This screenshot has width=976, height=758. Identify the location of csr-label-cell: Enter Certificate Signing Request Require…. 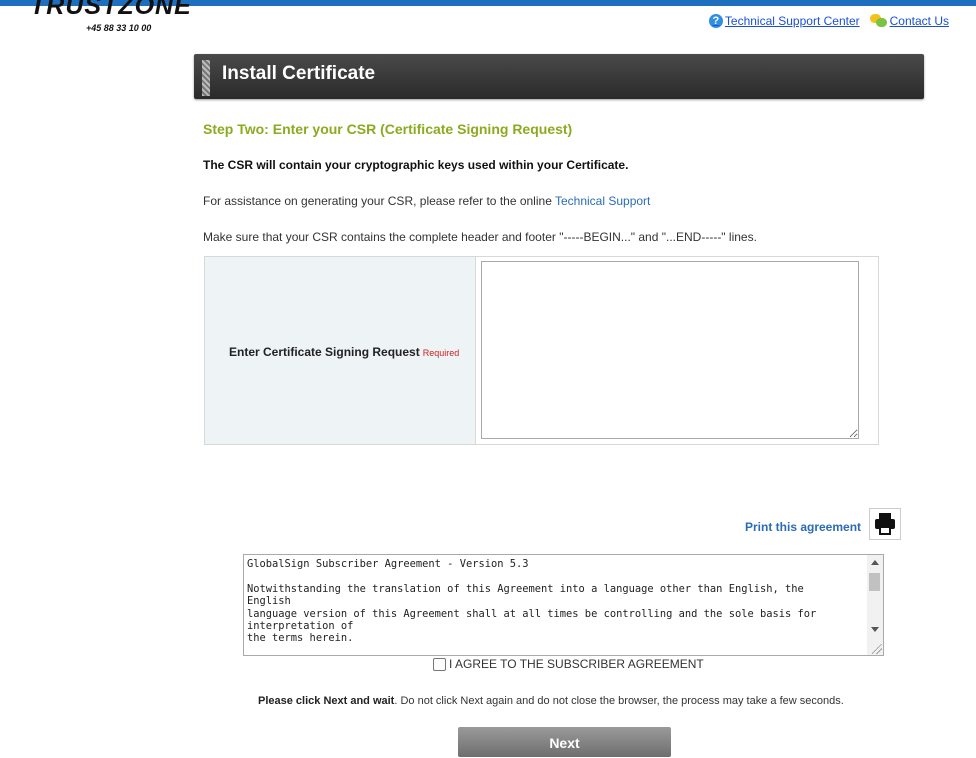
(340, 350).